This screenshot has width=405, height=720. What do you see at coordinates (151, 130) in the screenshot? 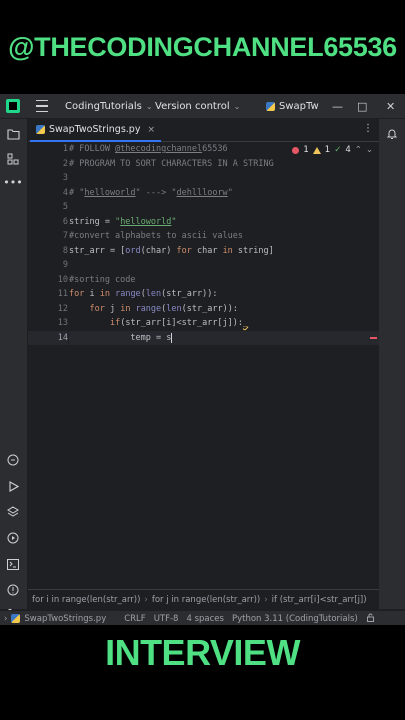
I see `close-tab-icon: ×` at bounding box center [151, 130].